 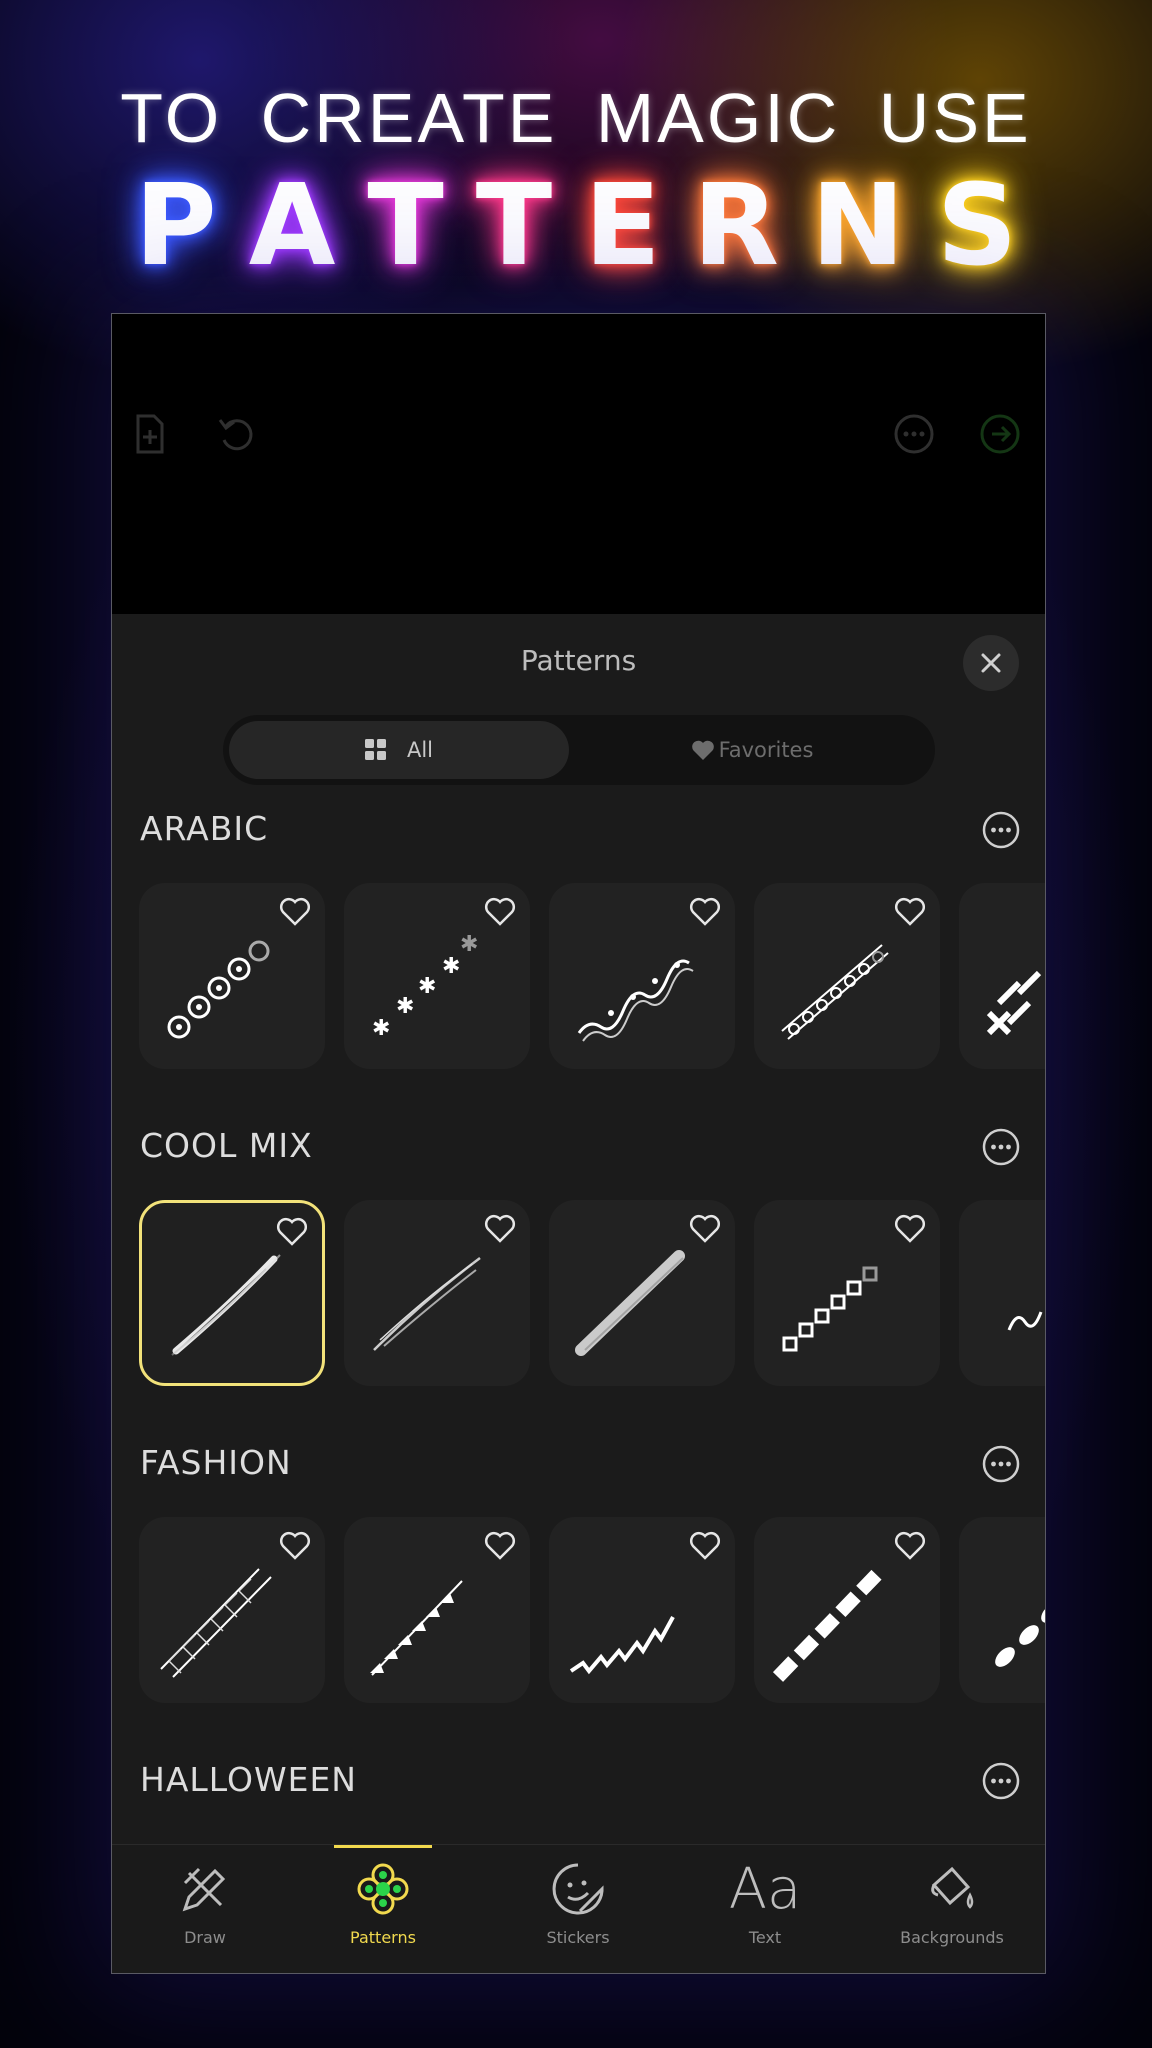 I want to click on pattern-tile-selected, so click(x=232, y=1293).